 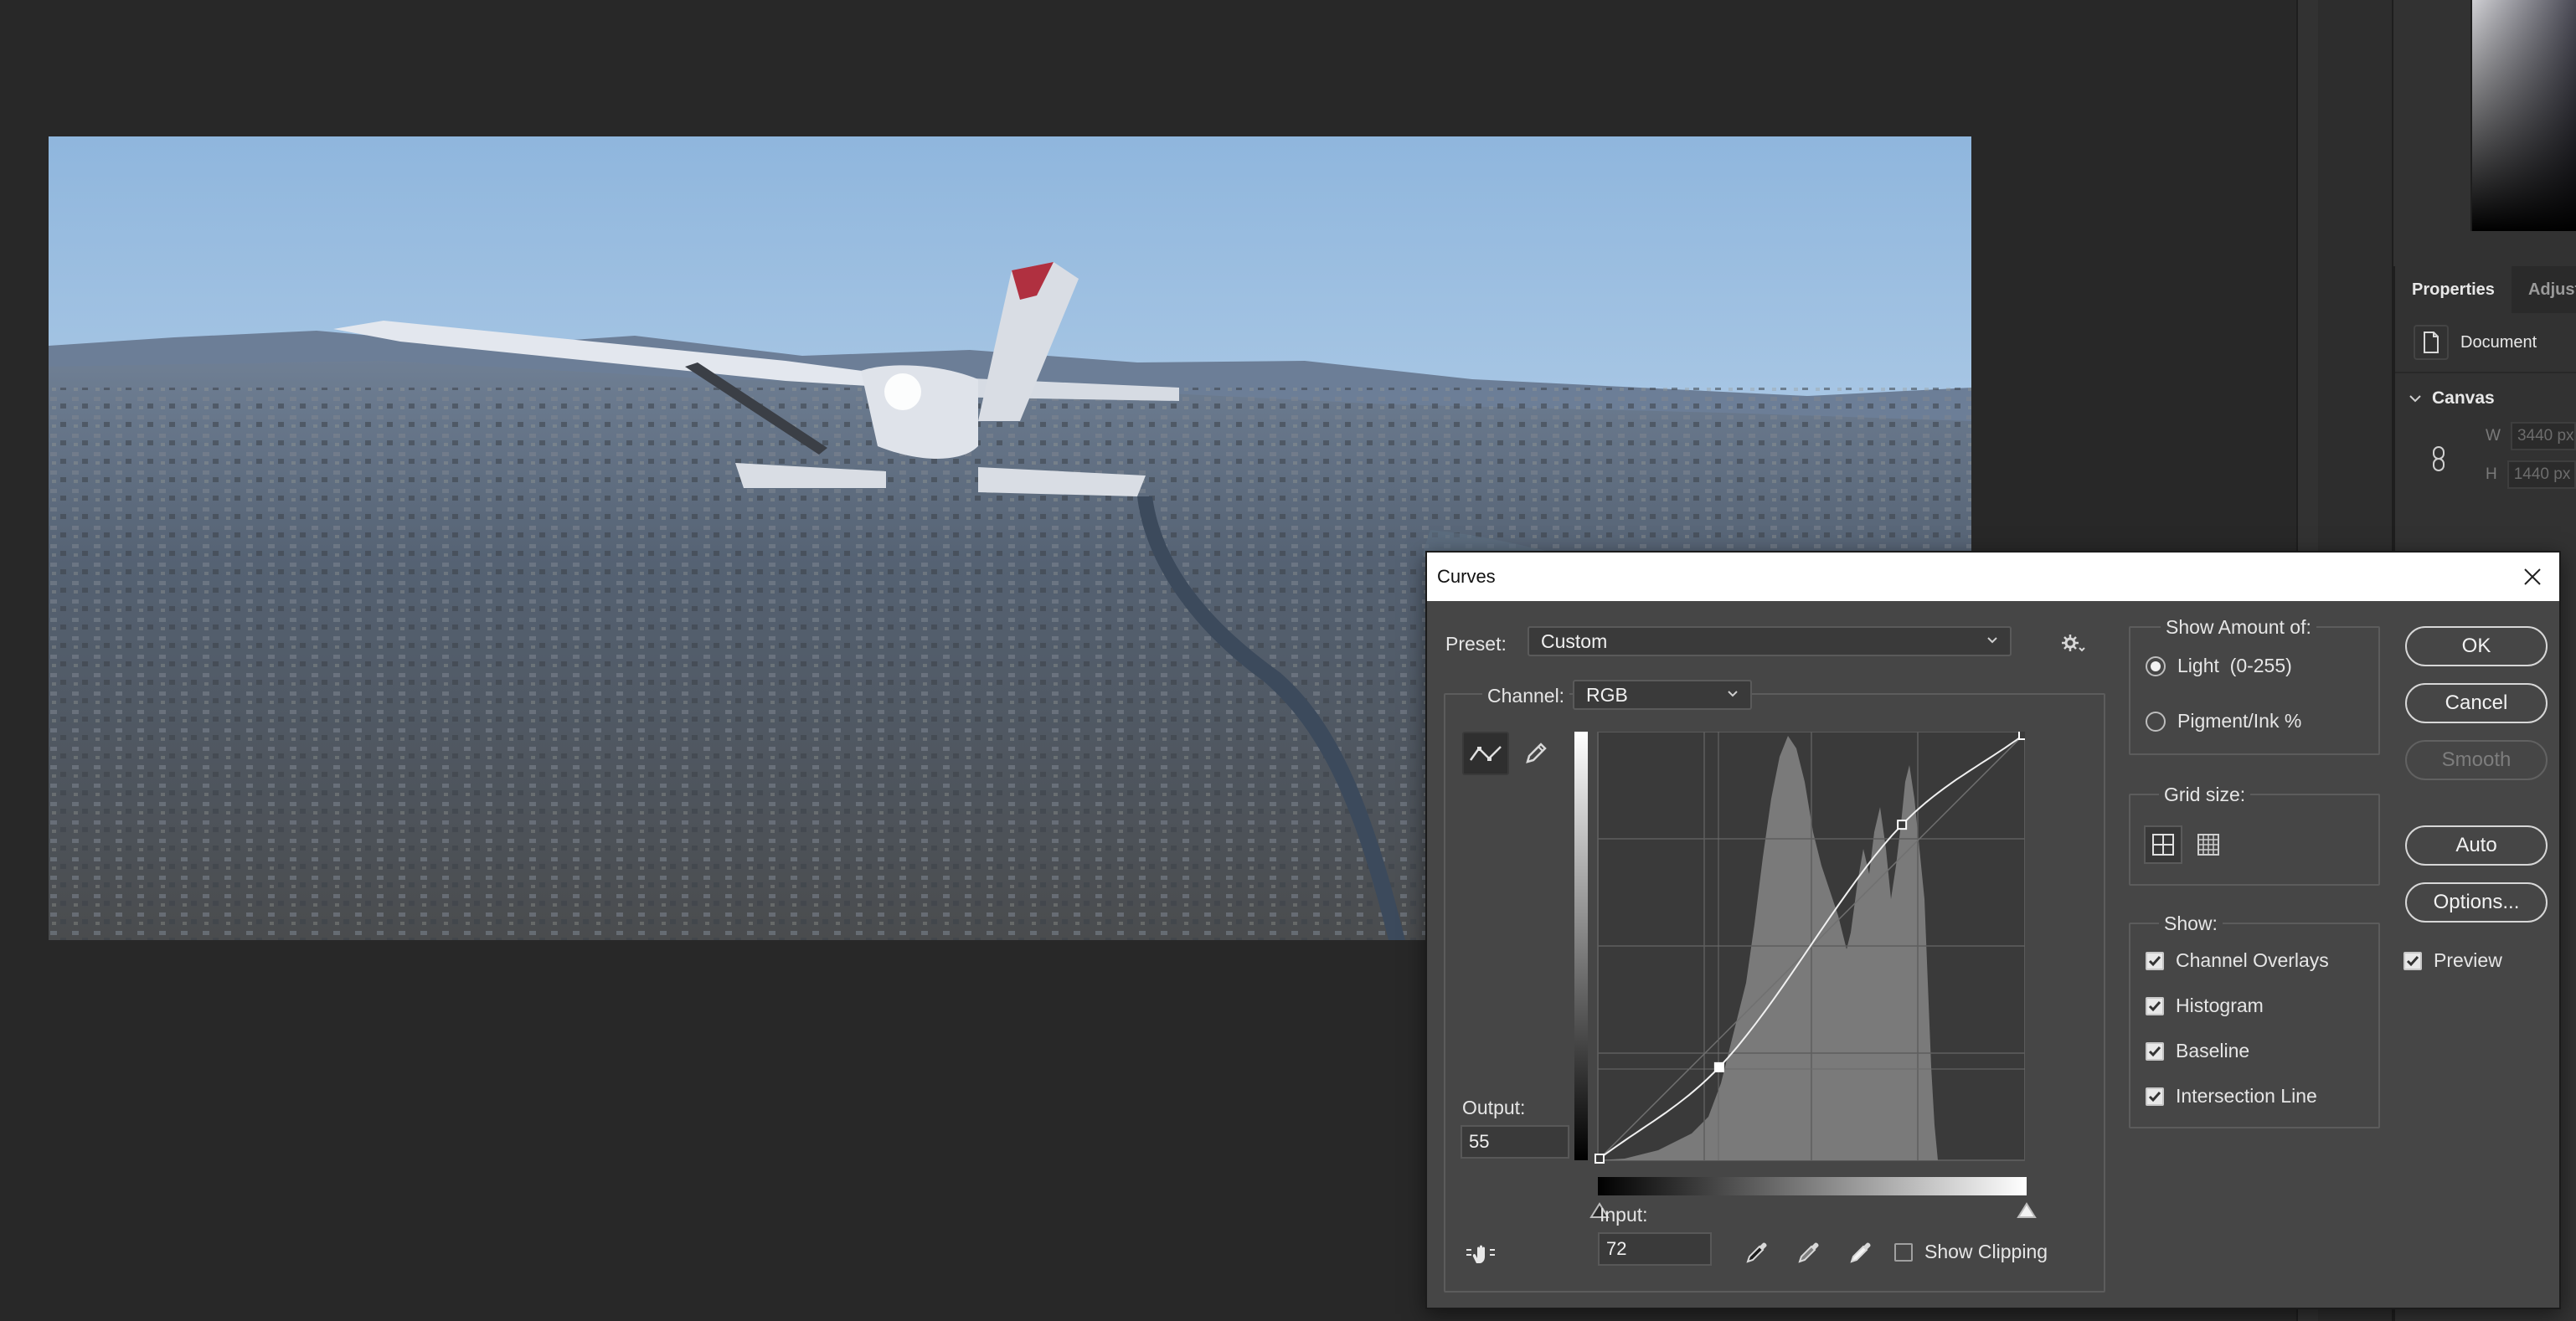 I want to click on tab-properties: Properties, so click(x=2453, y=289).